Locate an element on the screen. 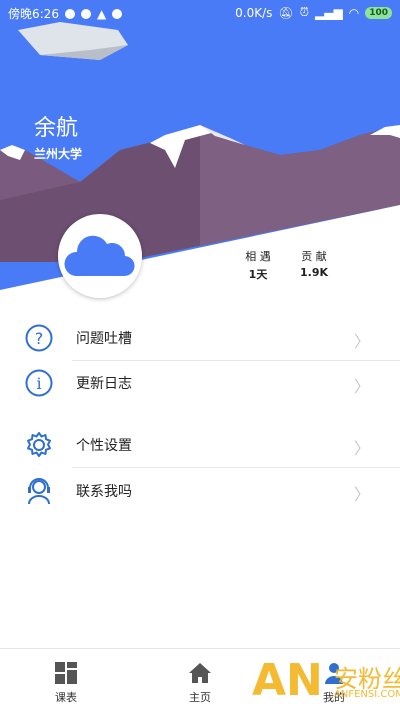 The width and height of the screenshot is (400, 712). user-school: 兰州大学 is located at coordinates (58, 154).